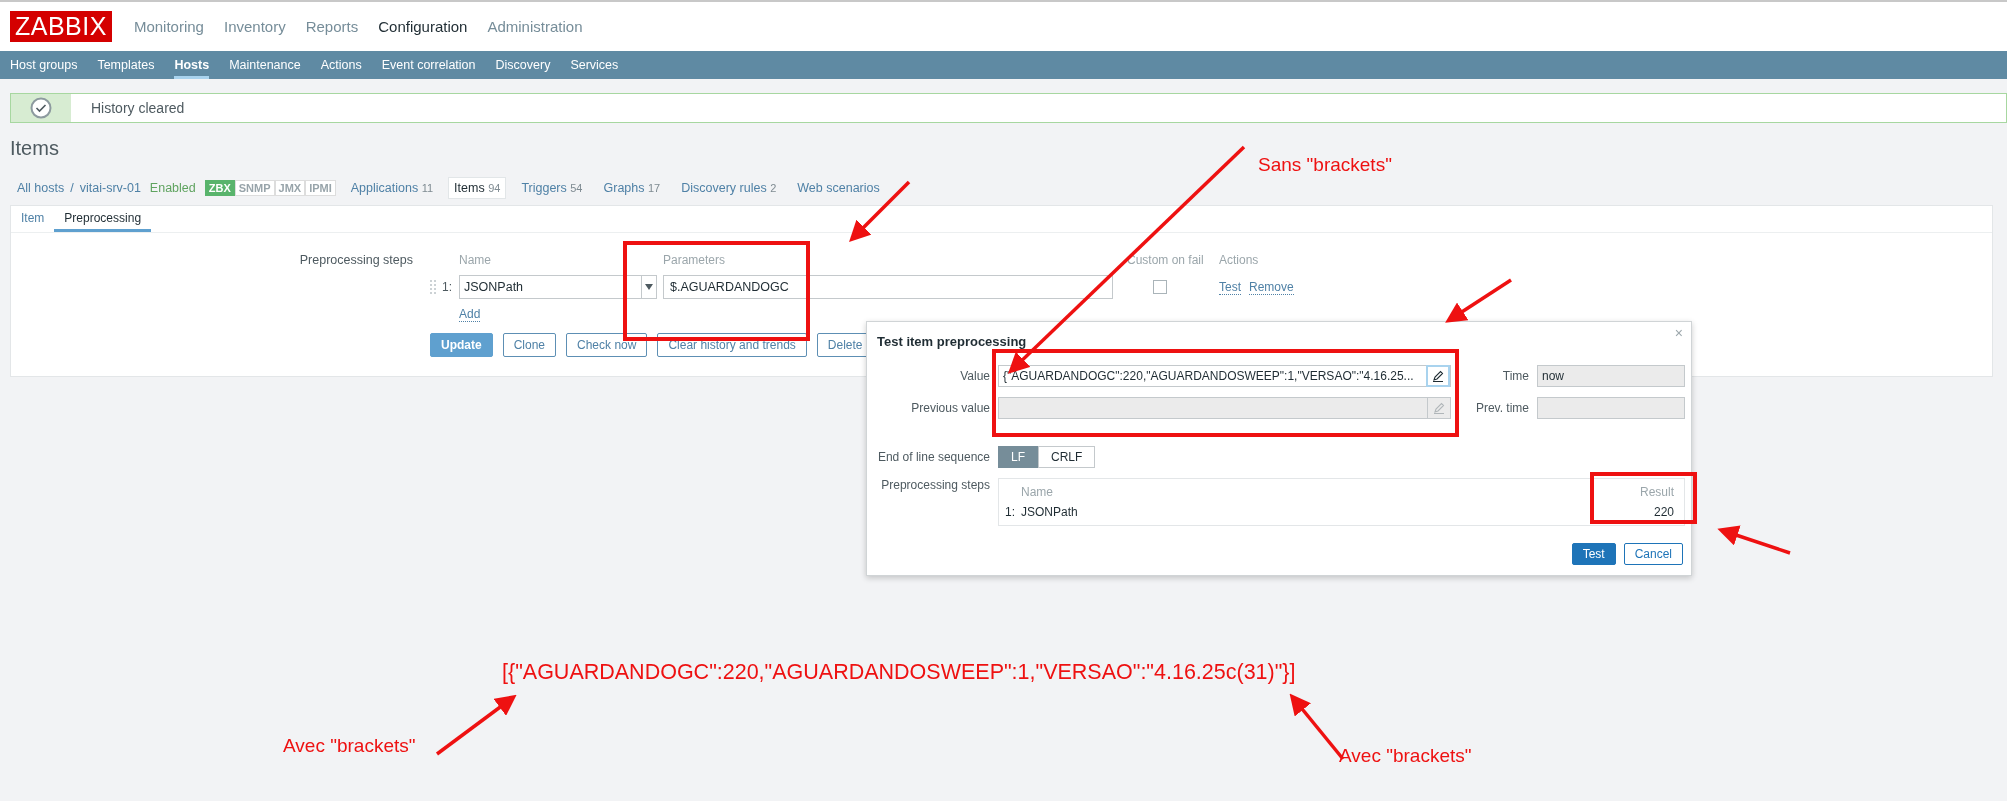 The image size is (2007, 801). Describe the element at coordinates (470, 314) in the screenshot. I see `add-link: Add` at that location.